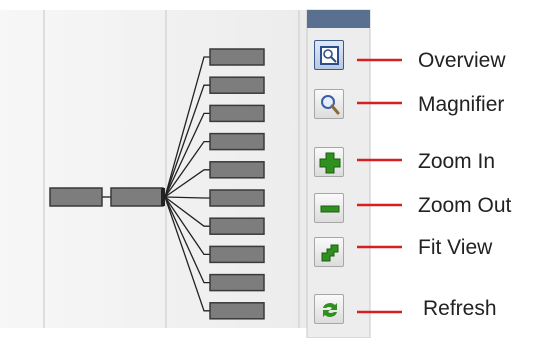  I want to click on refresh-icon, so click(330, 310).